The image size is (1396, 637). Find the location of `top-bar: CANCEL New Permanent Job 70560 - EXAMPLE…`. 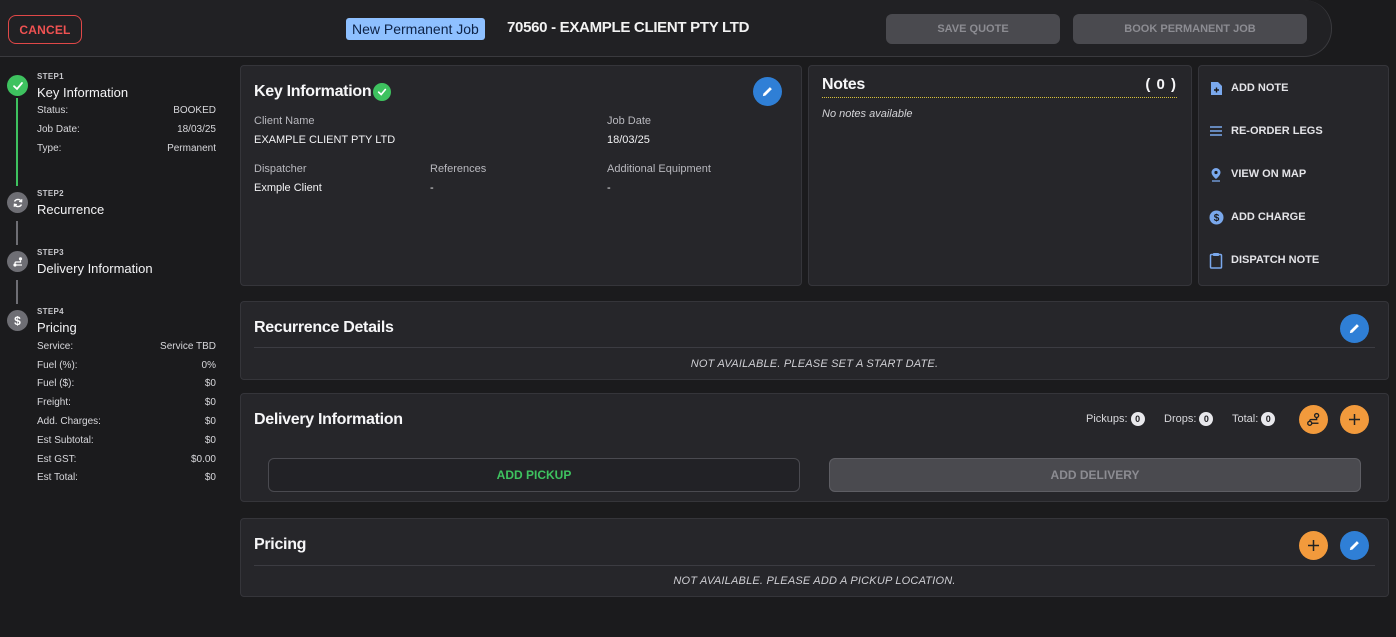

top-bar: CANCEL New Permanent Job 70560 - EXAMPLE… is located at coordinates (666, 28).